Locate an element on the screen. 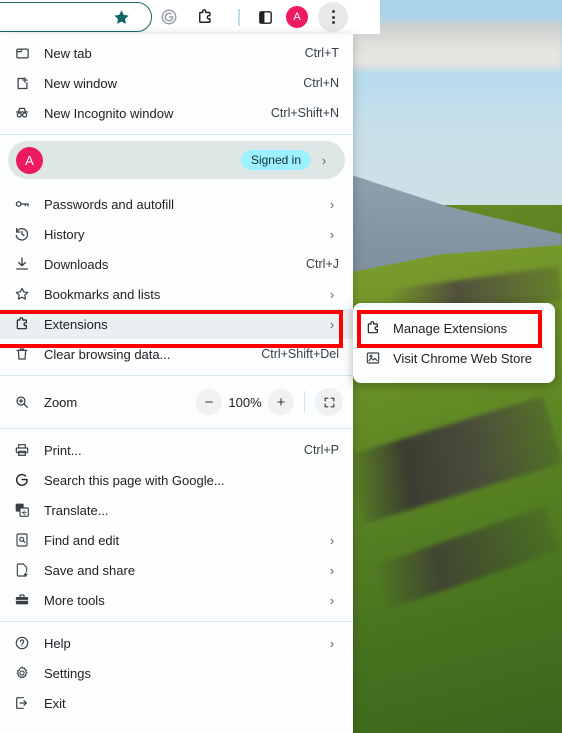  zoom-row: Zoom − 100% + is located at coordinates (176, 402).